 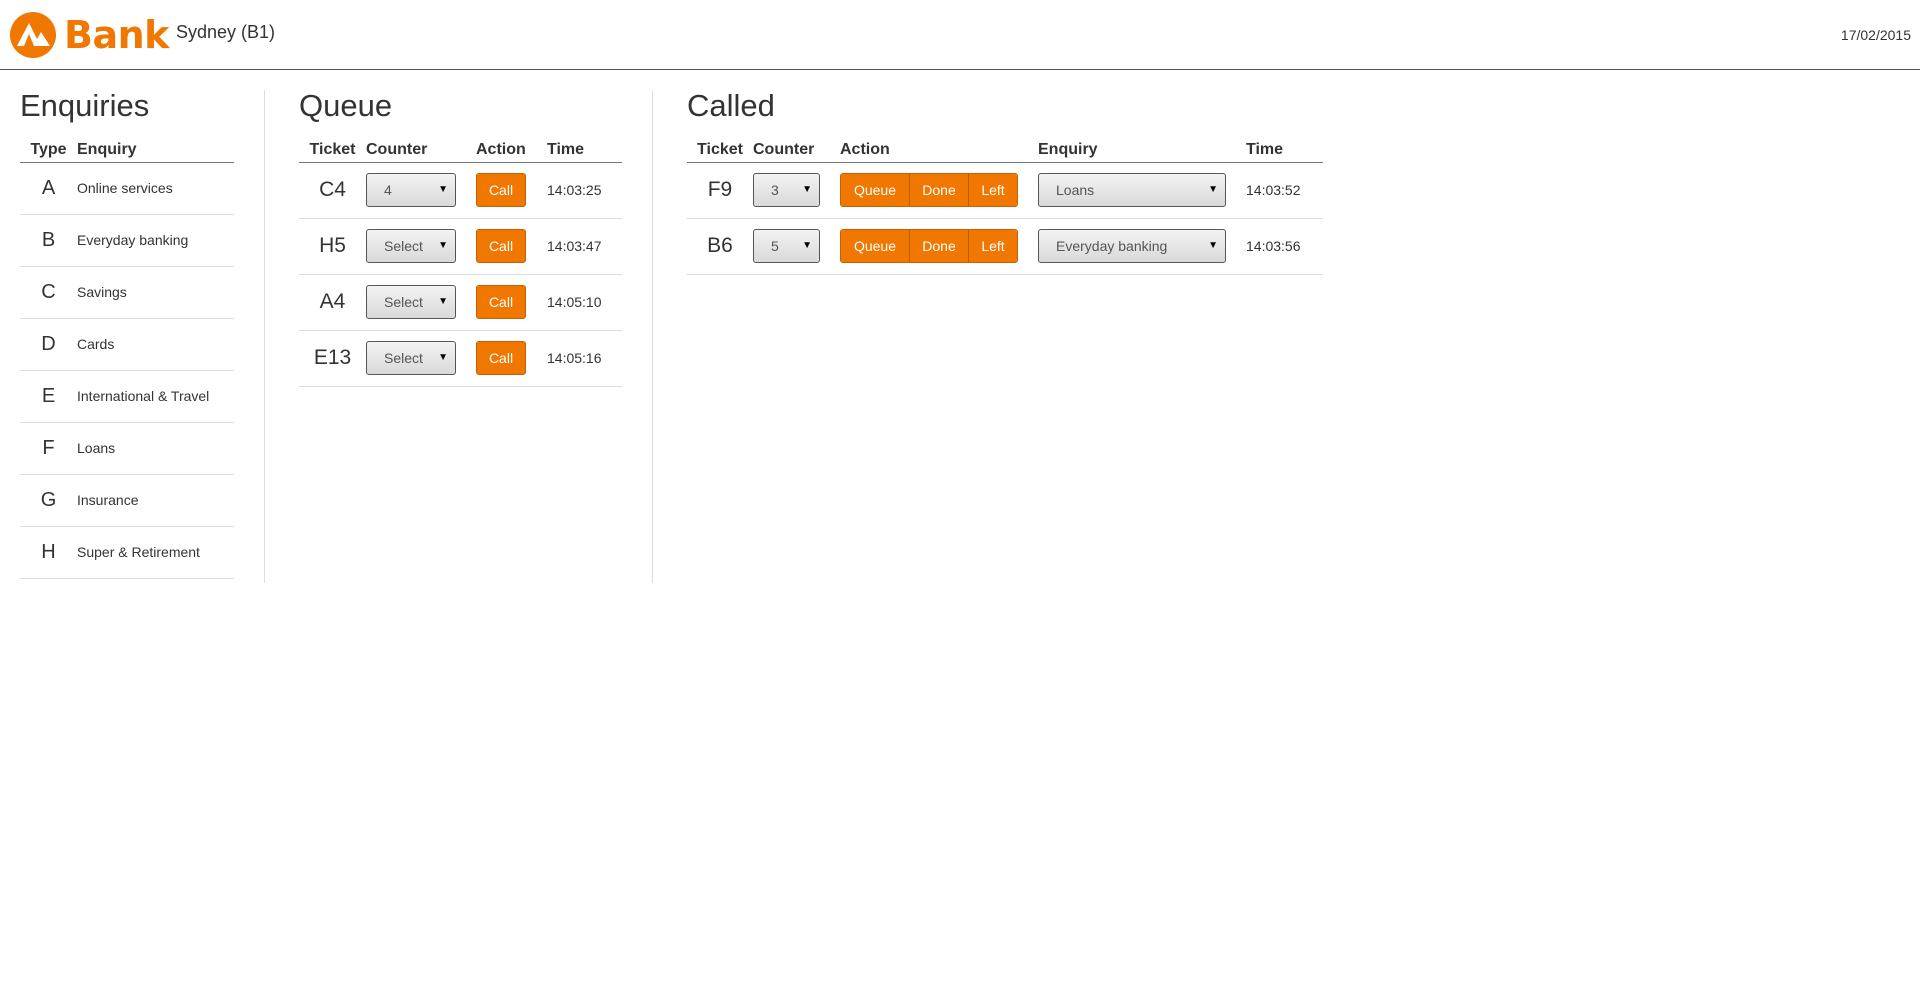 I want to click on counter-cell: 4 ▼, so click(x=421, y=190).